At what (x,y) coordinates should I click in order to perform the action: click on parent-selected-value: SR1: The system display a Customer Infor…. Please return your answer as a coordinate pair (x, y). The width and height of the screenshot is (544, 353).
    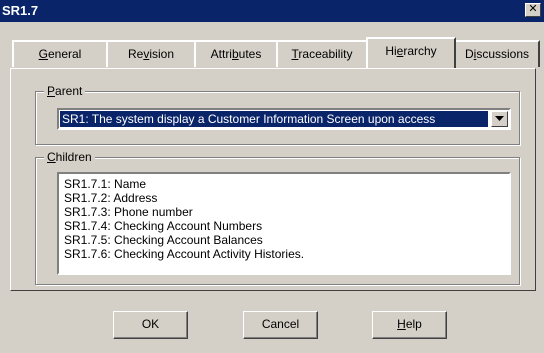
    Looking at the image, I should click on (274, 119).